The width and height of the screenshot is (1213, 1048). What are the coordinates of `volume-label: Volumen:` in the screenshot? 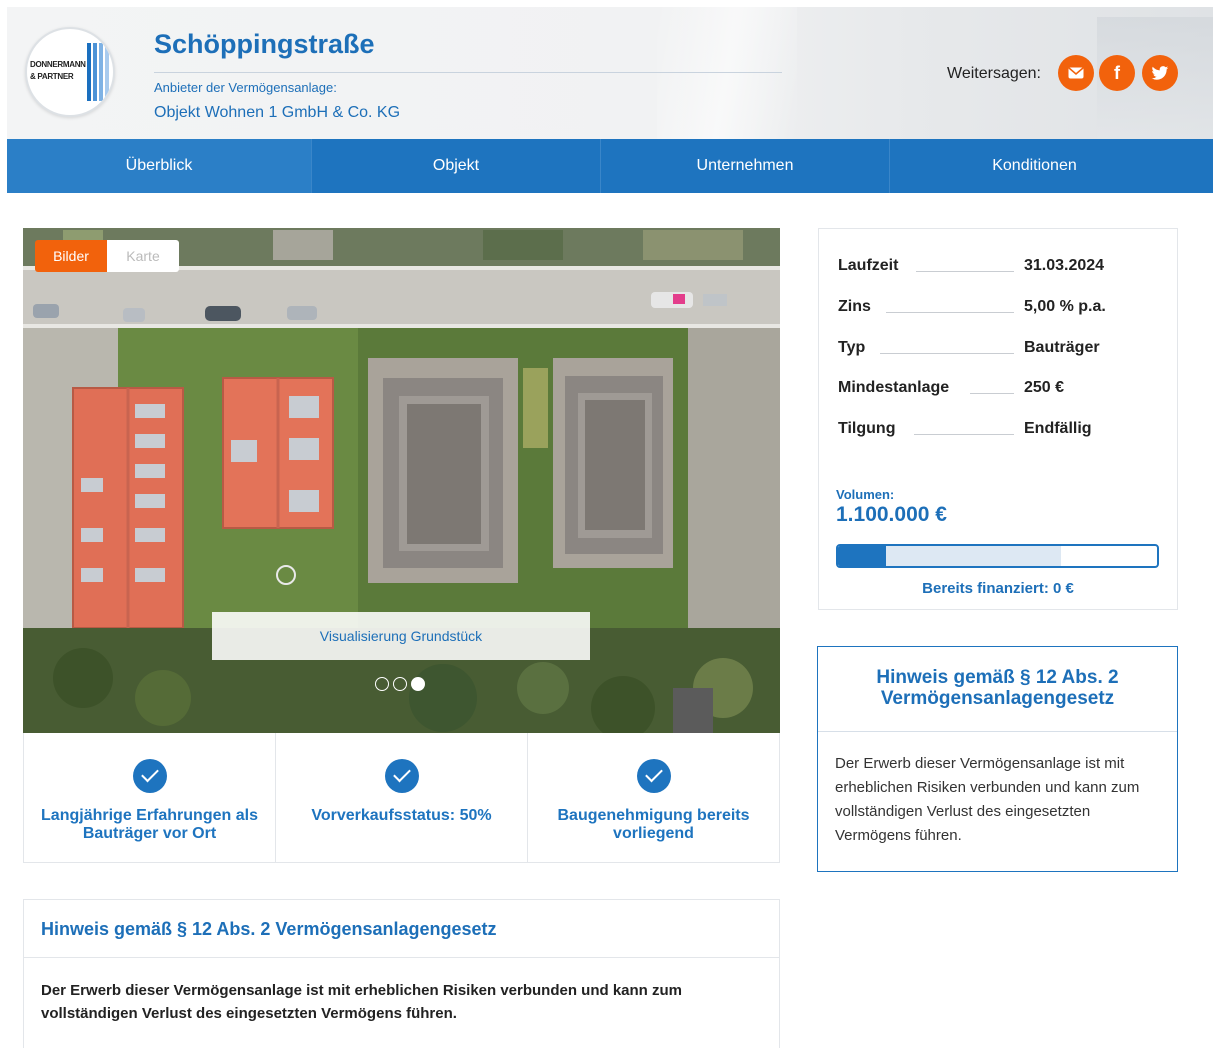 It's located at (865, 494).